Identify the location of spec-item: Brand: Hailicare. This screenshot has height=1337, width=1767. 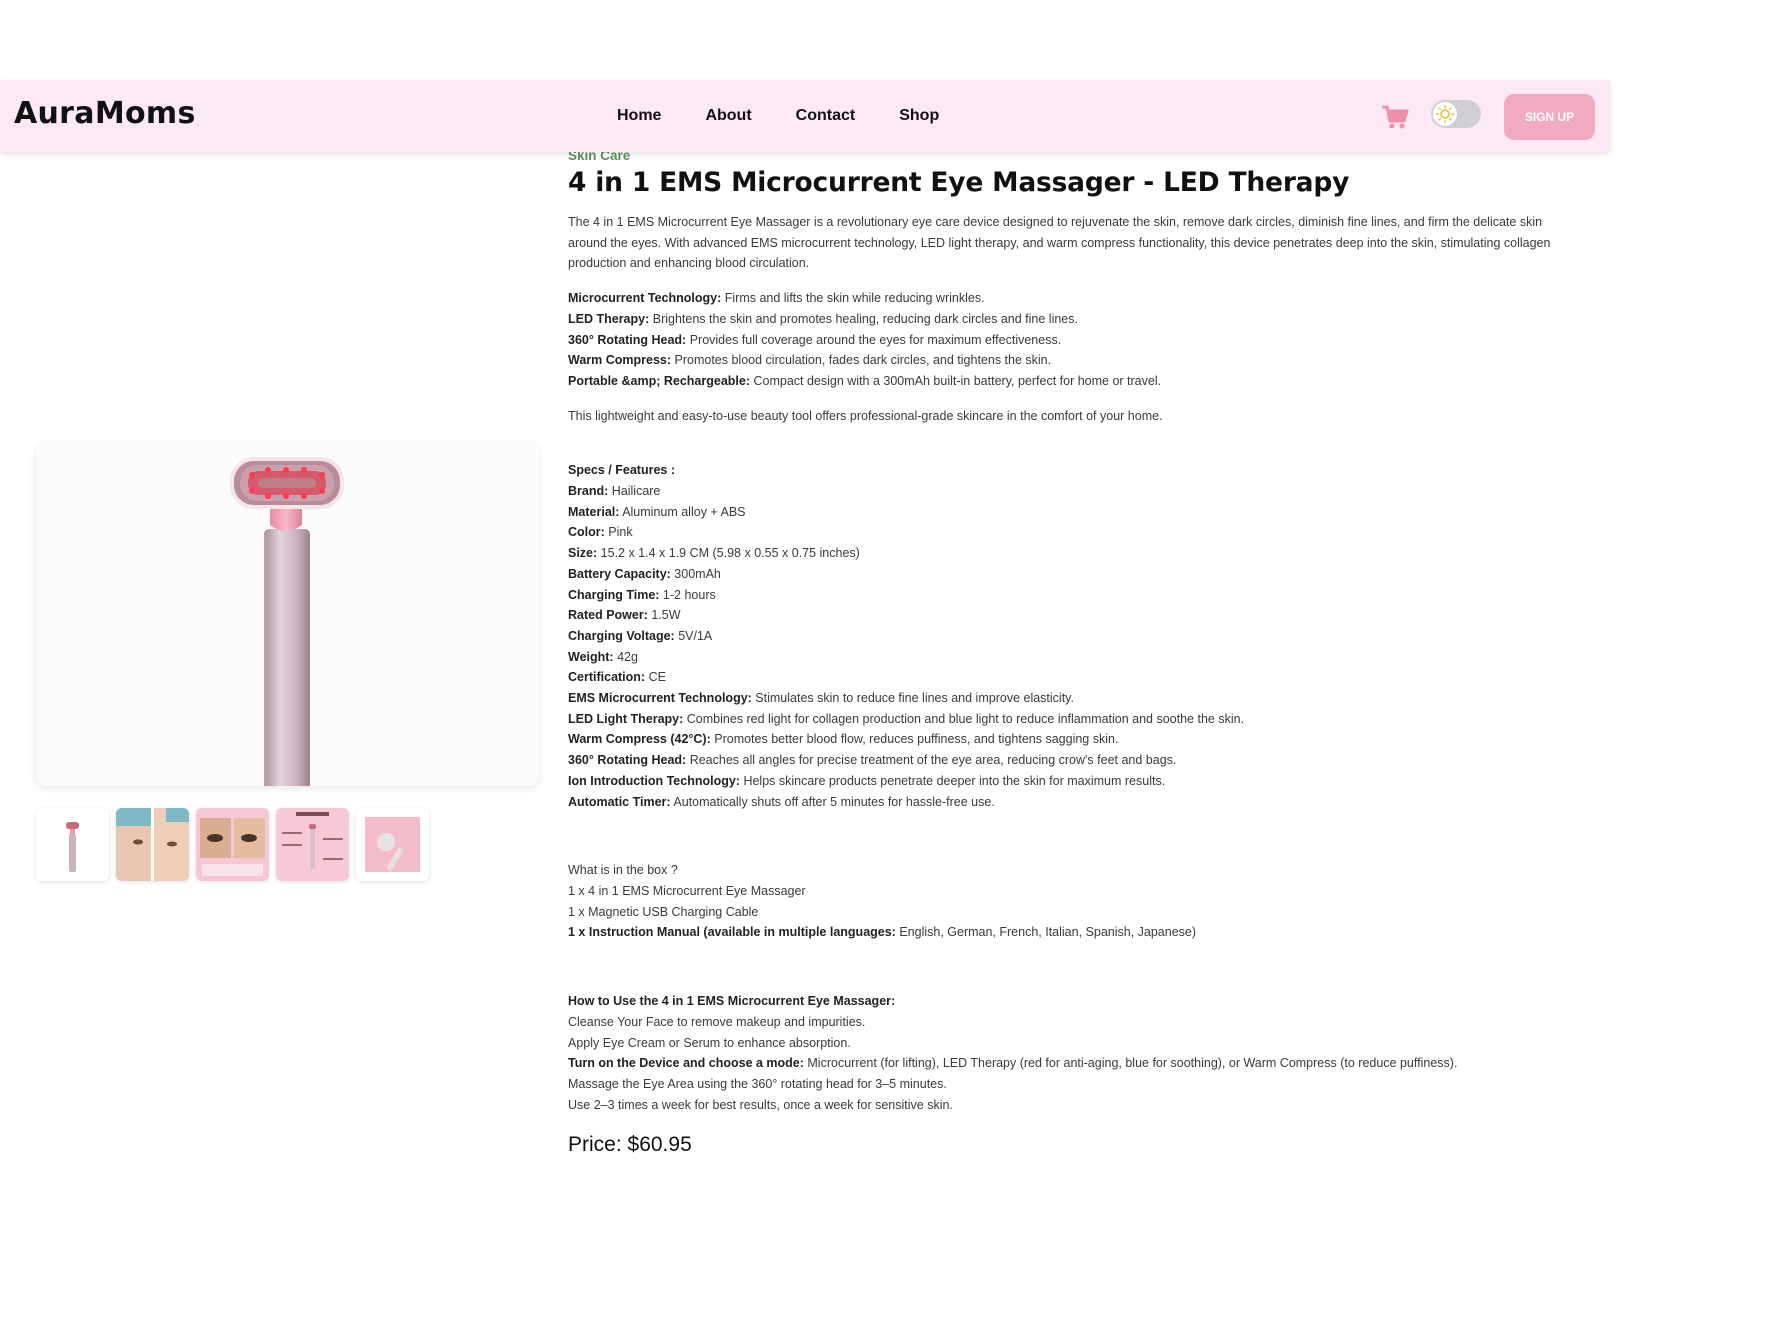
(1073, 491).